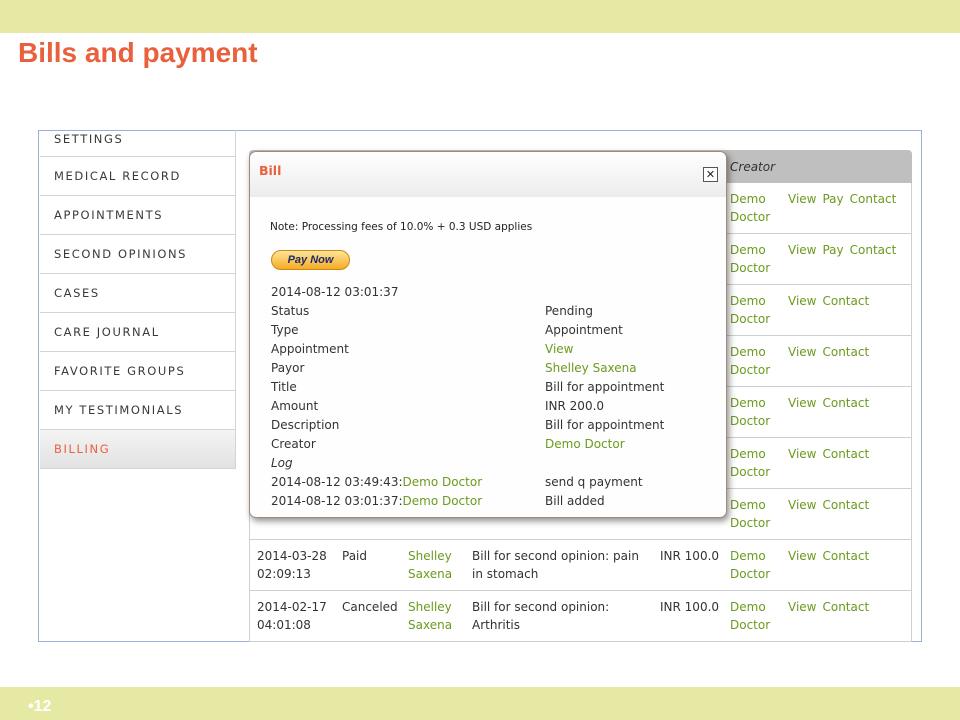  What do you see at coordinates (138, 293) in the screenshot?
I see `sidebar-item-cases: CASES` at bounding box center [138, 293].